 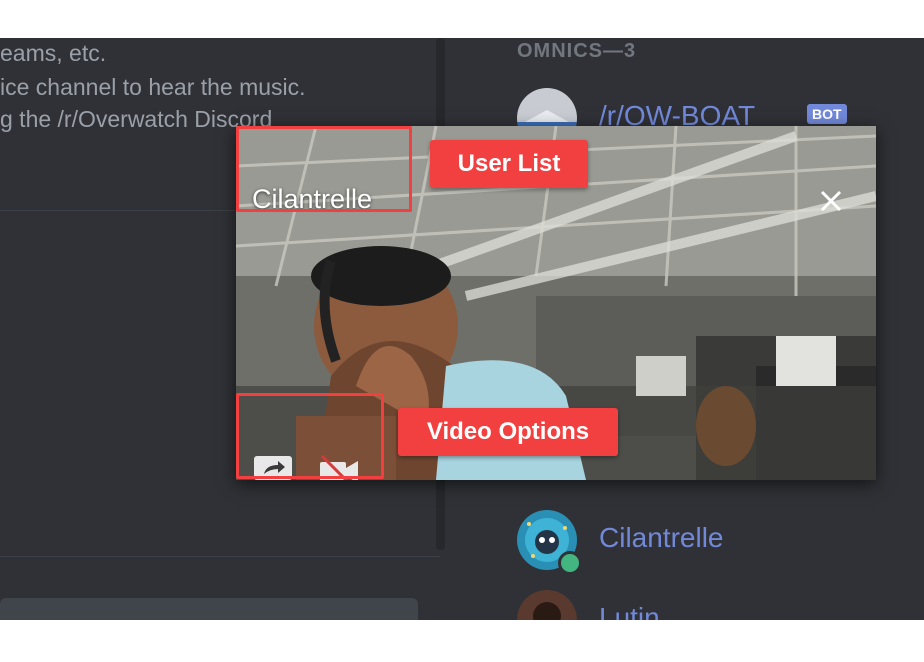 I want to click on member-name: Cilantrelle, so click(x=661, y=537).